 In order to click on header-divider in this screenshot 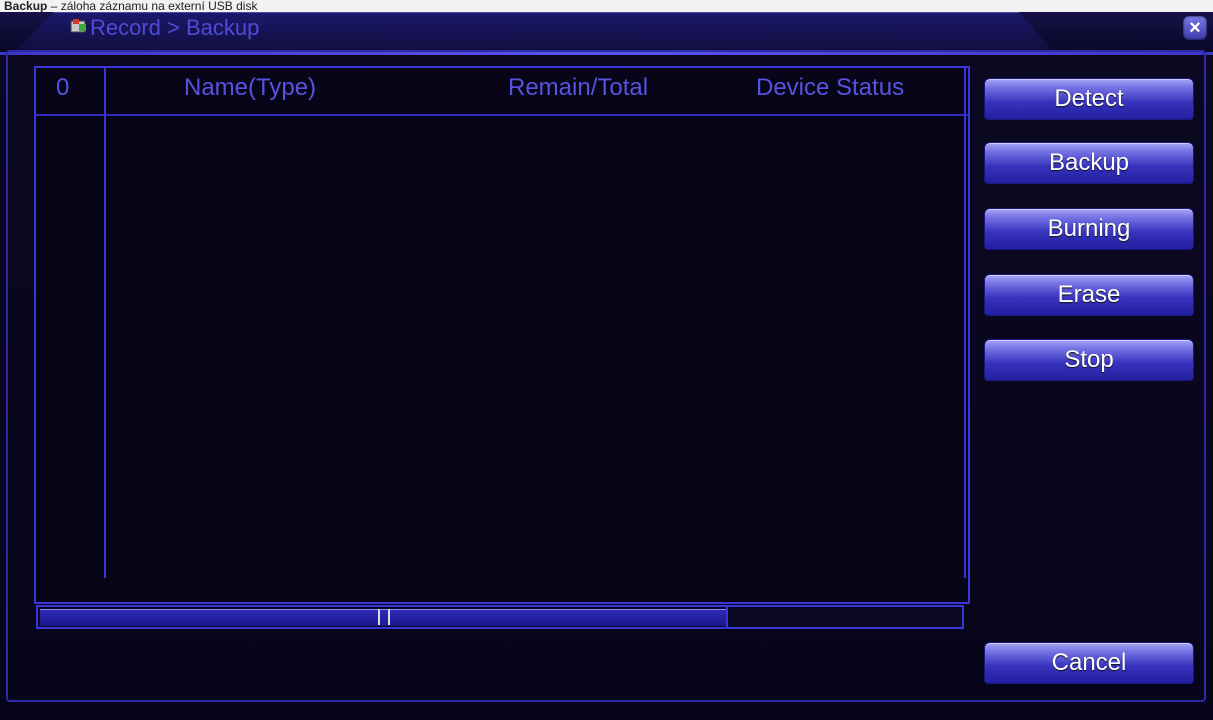, I will do `click(502, 115)`.